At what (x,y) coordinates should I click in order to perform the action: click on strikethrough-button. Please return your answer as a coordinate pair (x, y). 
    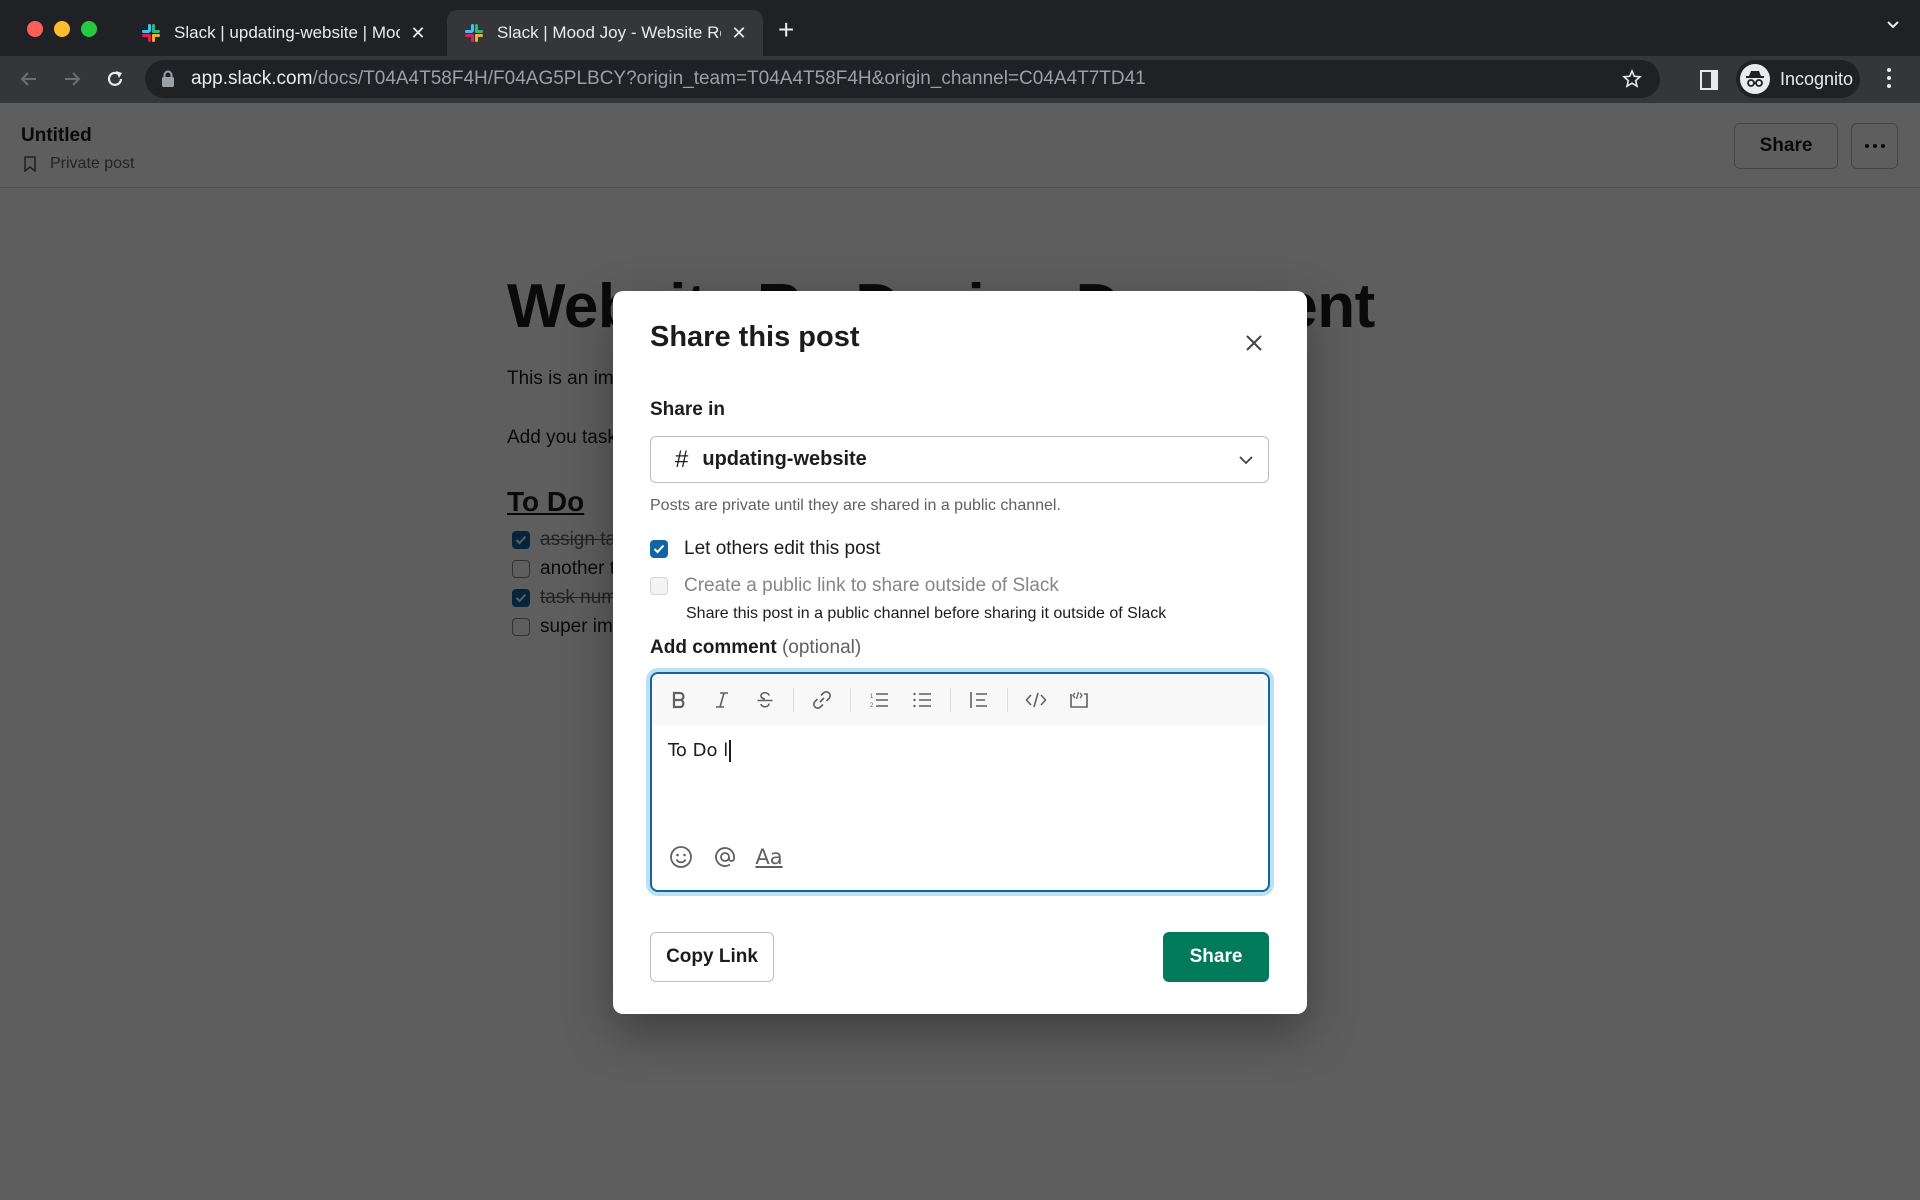
    Looking at the image, I should click on (765, 700).